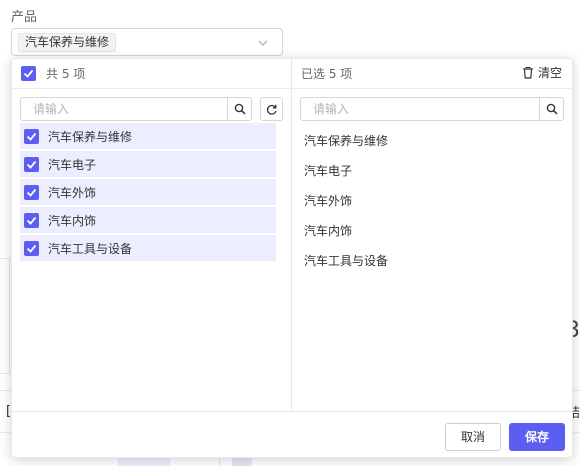  I want to click on trash-icon, so click(527, 72).